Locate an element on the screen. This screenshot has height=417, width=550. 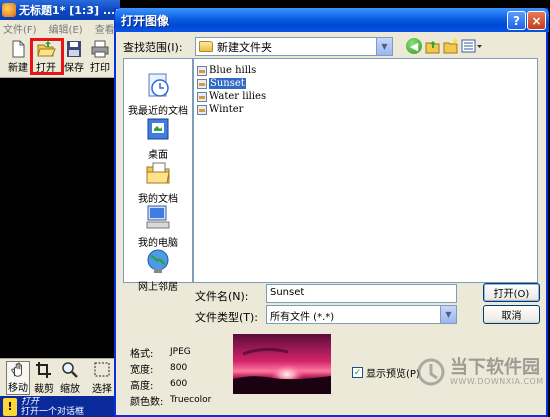
hint-title: 打开 is located at coordinates (30, 401).